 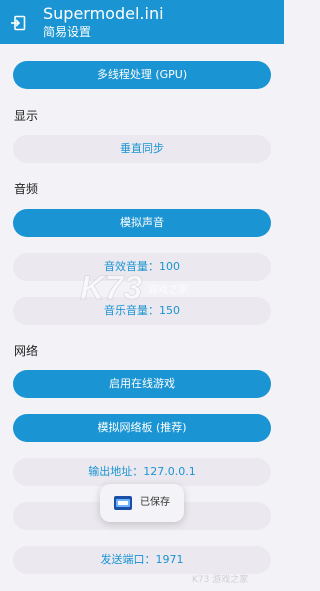 What do you see at coordinates (26, 116) in the screenshot?
I see `section-display: 显示` at bounding box center [26, 116].